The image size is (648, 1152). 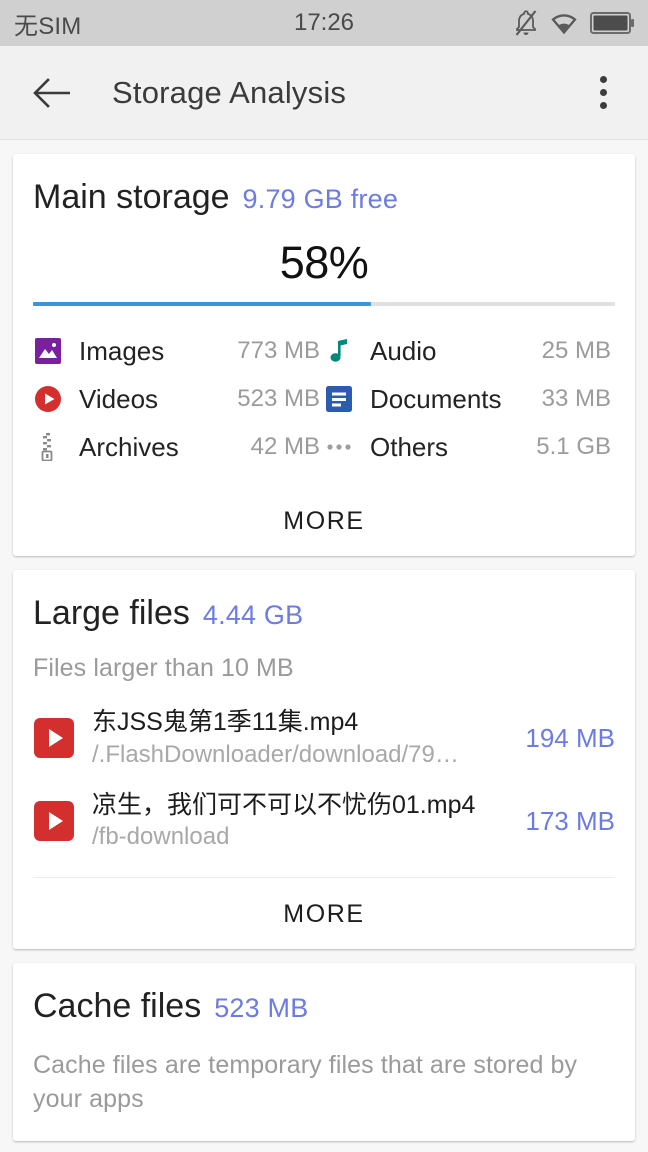 I want to click on storage-progress-track, so click(x=324, y=304).